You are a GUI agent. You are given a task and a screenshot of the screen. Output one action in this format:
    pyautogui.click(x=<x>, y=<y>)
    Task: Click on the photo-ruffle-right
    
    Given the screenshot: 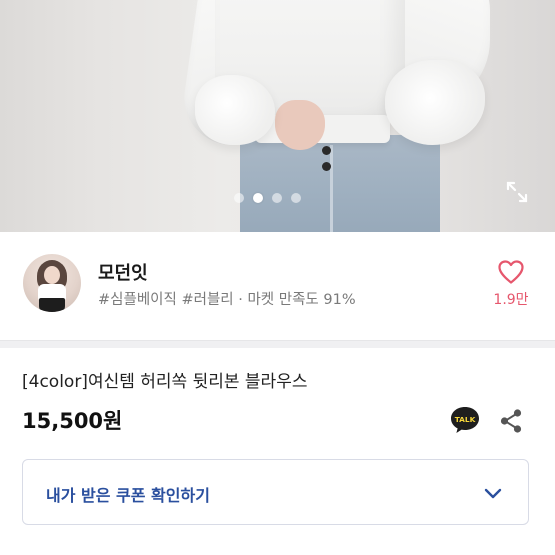 What is the action you would take?
    pyautogui.click(x=435, y=102)
    